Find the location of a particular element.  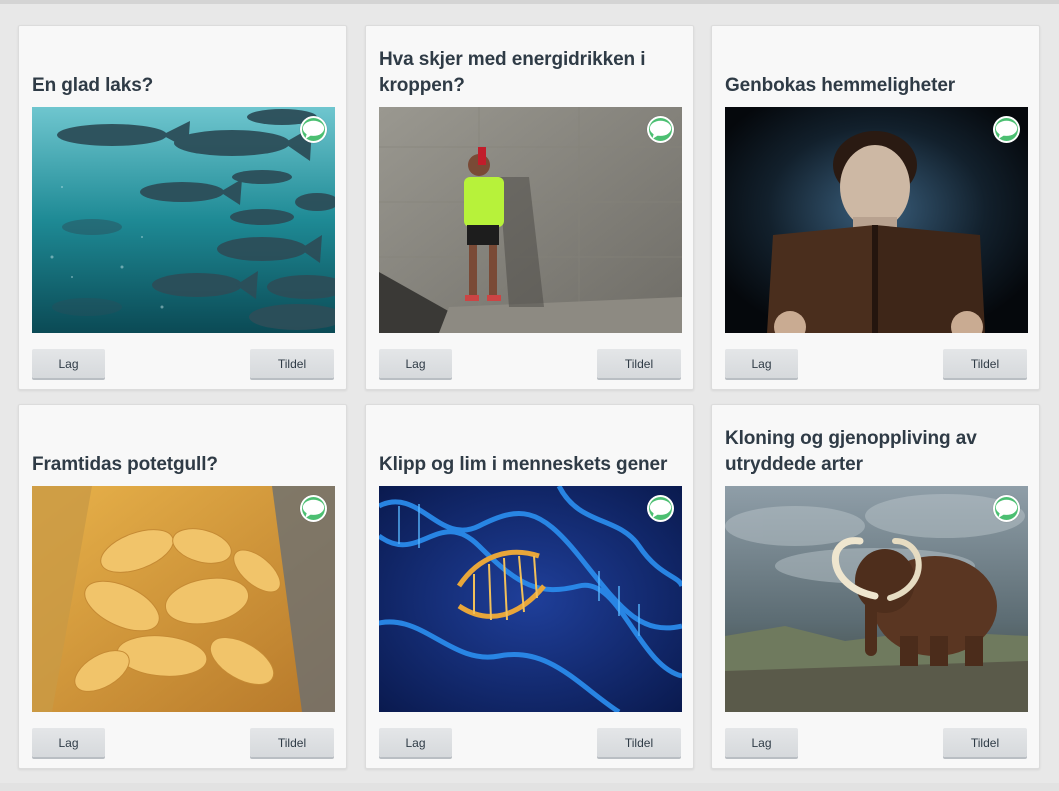

reader-illustration is located at coordinates (876, 220).